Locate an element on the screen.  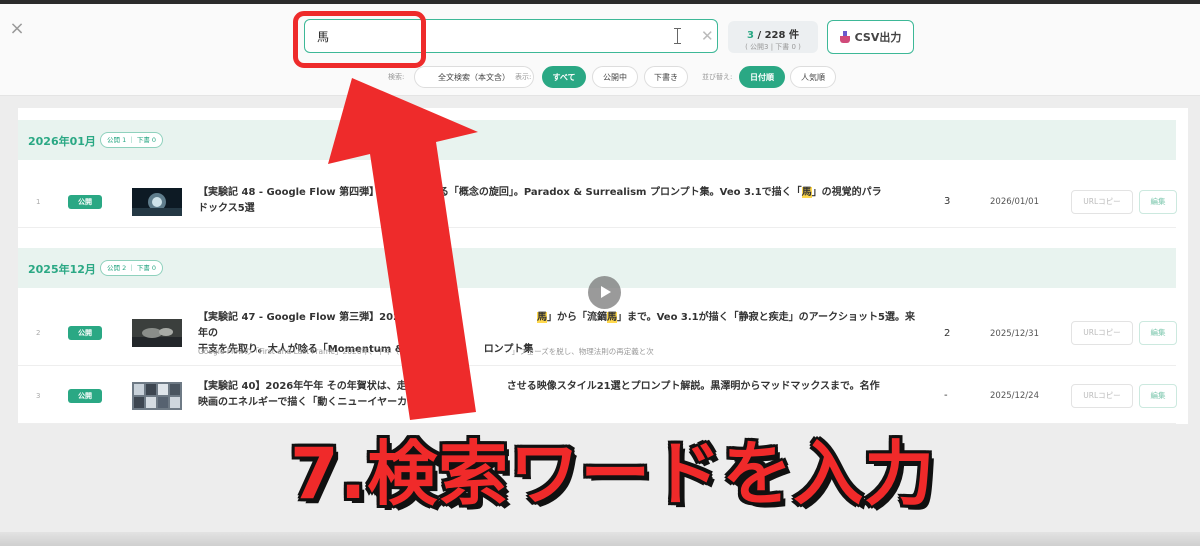
csv-export-button: CSV出力 is located at coordinates (870, 37).